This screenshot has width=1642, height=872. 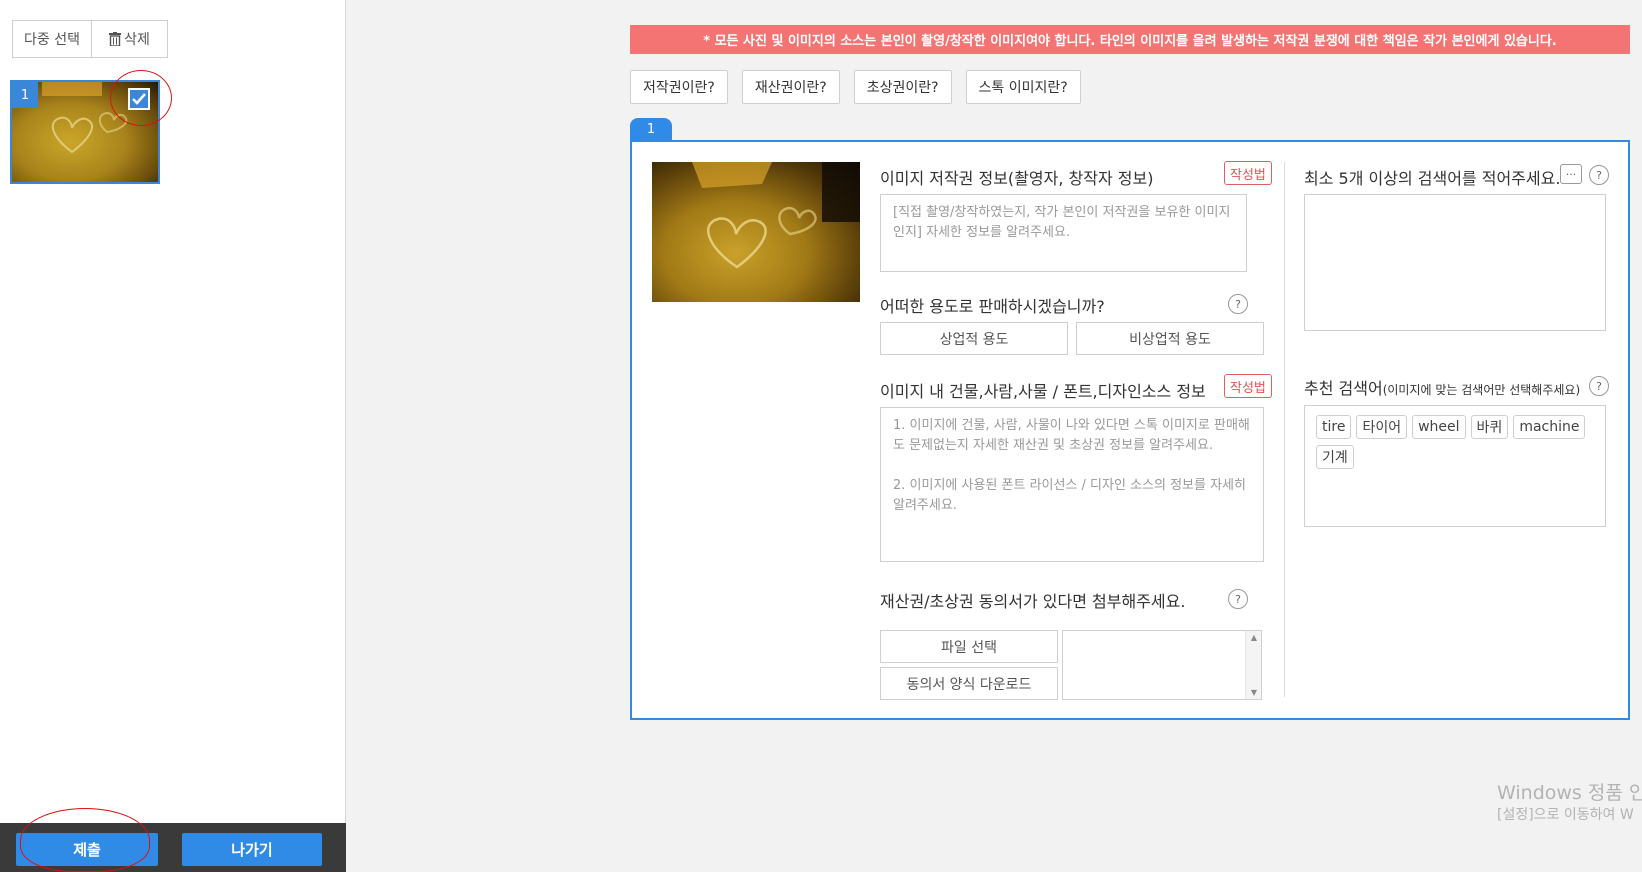 I want to click on info-buttons: 저작권이란? 재산권이란? 초상권이란? 스톡 이미지란?, so click(x=855, y=87).